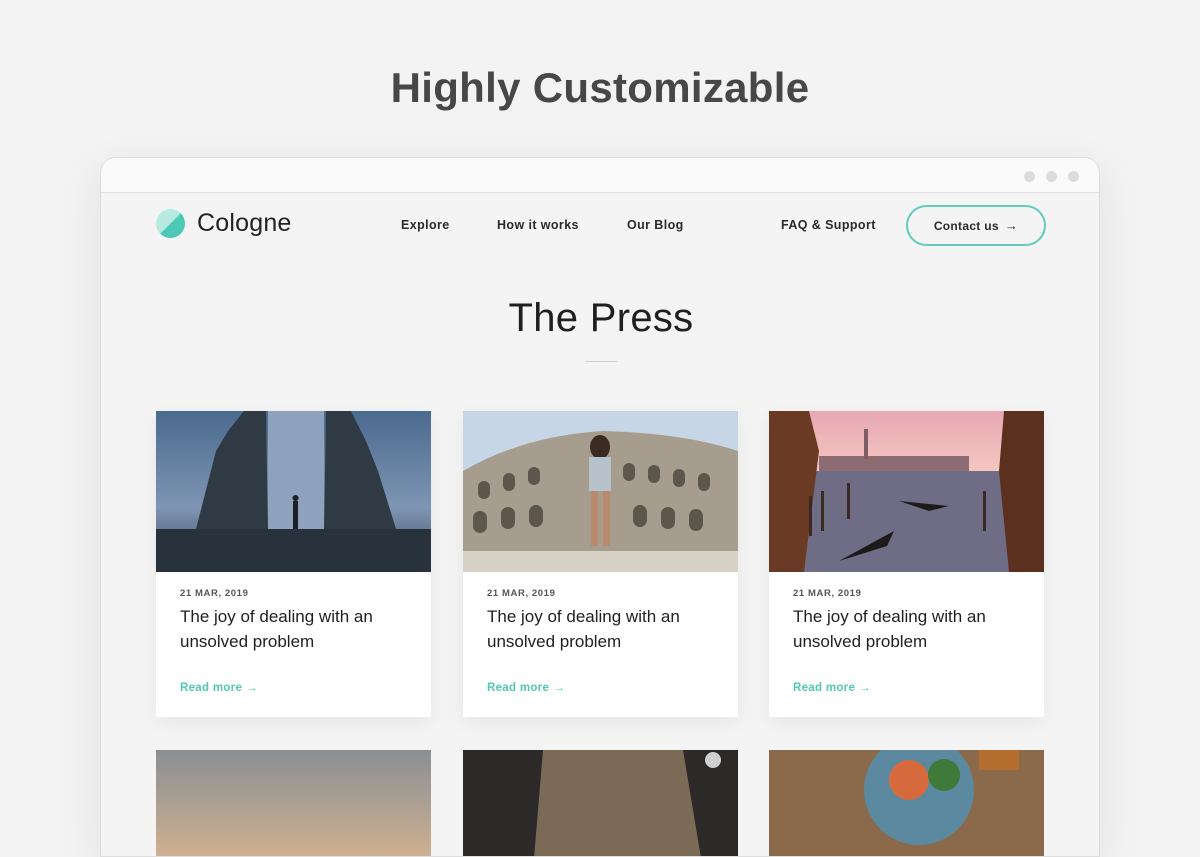  What do you see at coordinates (655, 225) in the screenshot?
I see `nav-link-our-blog: Our Blog` at bounding box center [655, 225].